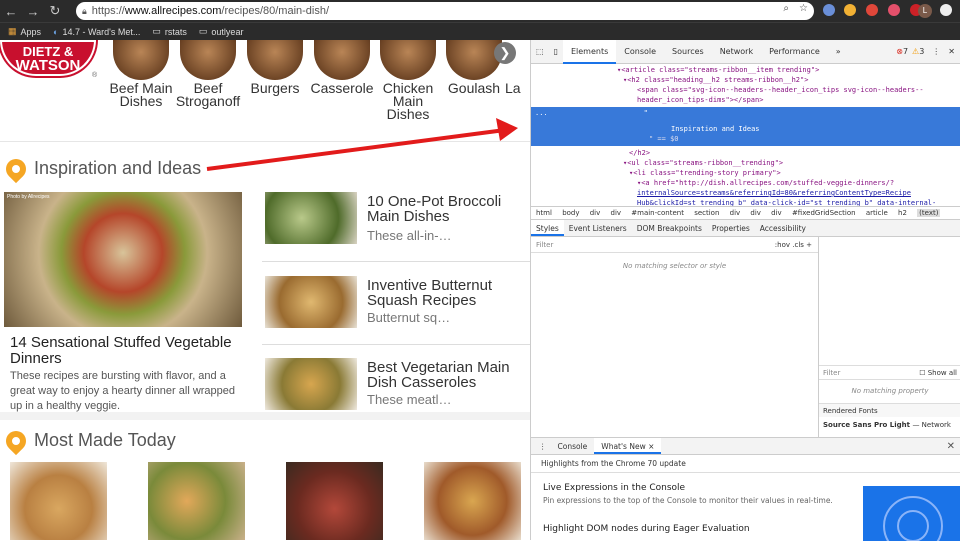 Image resolution: width=960 pixels, height=541 pixels. Describe the element at coordinates (24, 31) in the screenshot. I see `bookmark-apps: ▦ Apps` at that location.